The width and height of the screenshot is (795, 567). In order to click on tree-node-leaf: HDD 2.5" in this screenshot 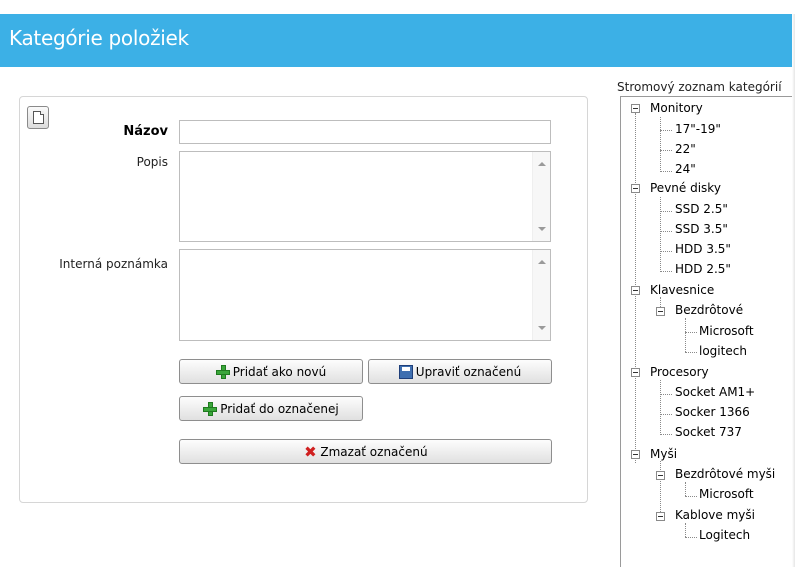, I will do `click(703, 269)`.